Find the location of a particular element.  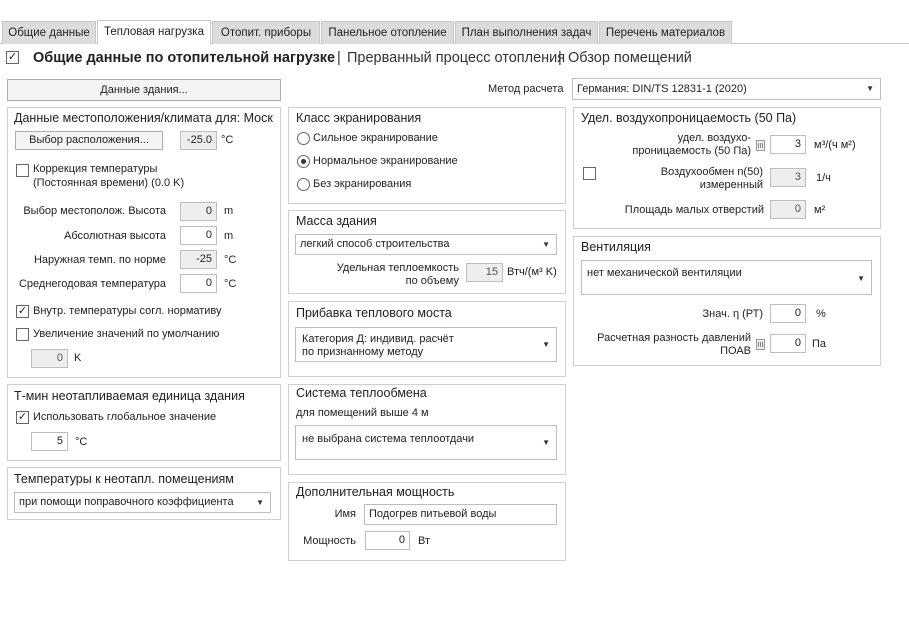

outdoor-temp-field: -25 is located at coordinates (198, 259).